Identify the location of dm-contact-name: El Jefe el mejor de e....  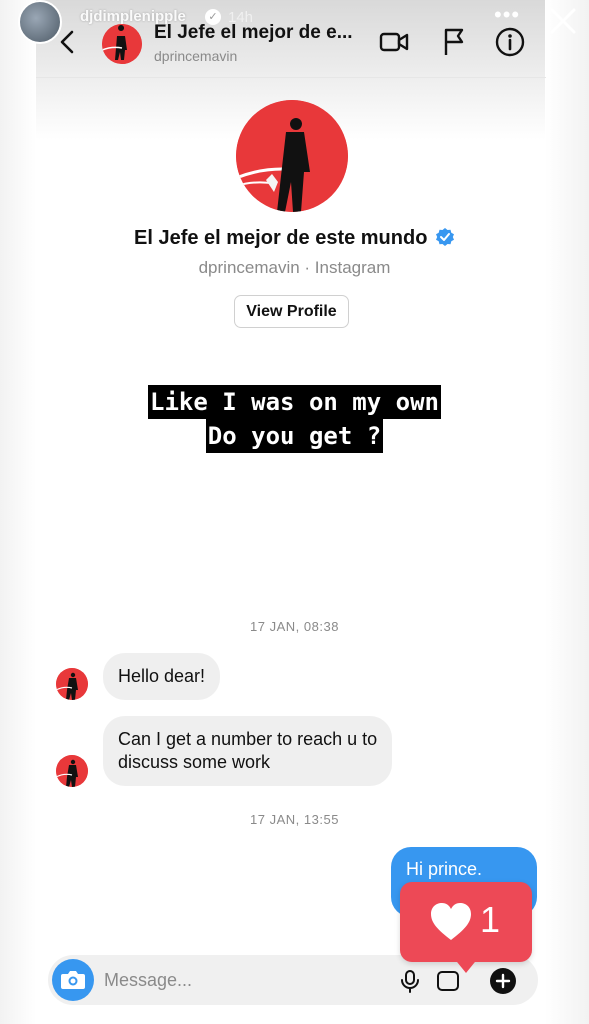
(253, 33).